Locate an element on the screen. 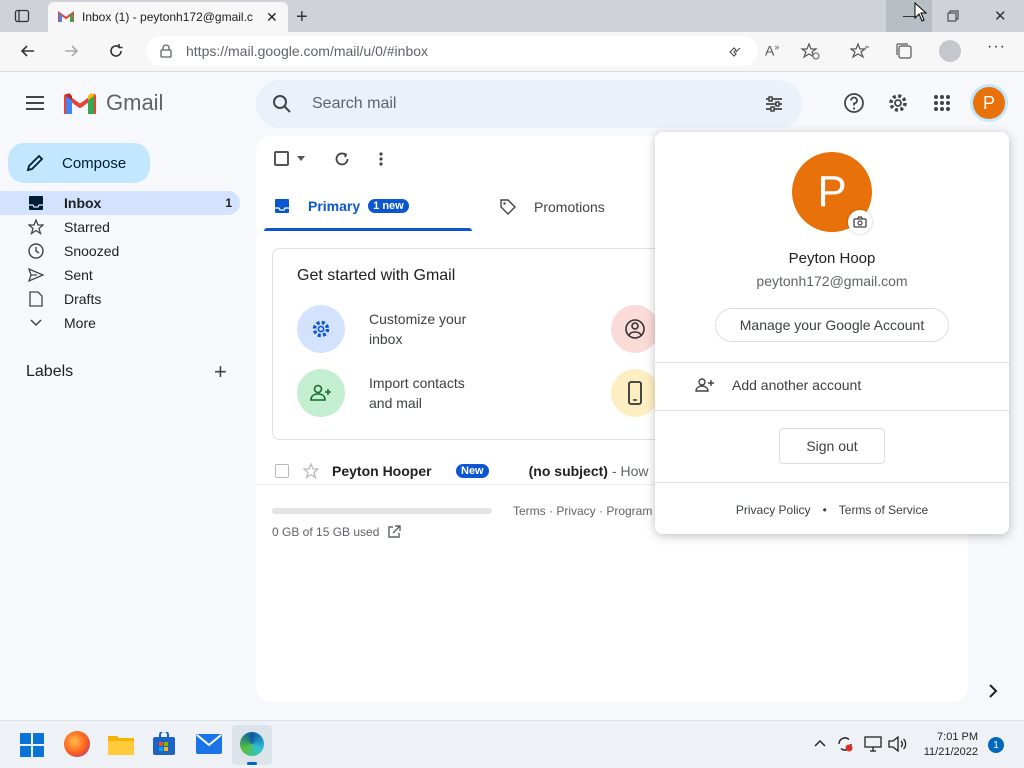  terms-of-service-link: Terms of Service is located at coordinates (883, 510).